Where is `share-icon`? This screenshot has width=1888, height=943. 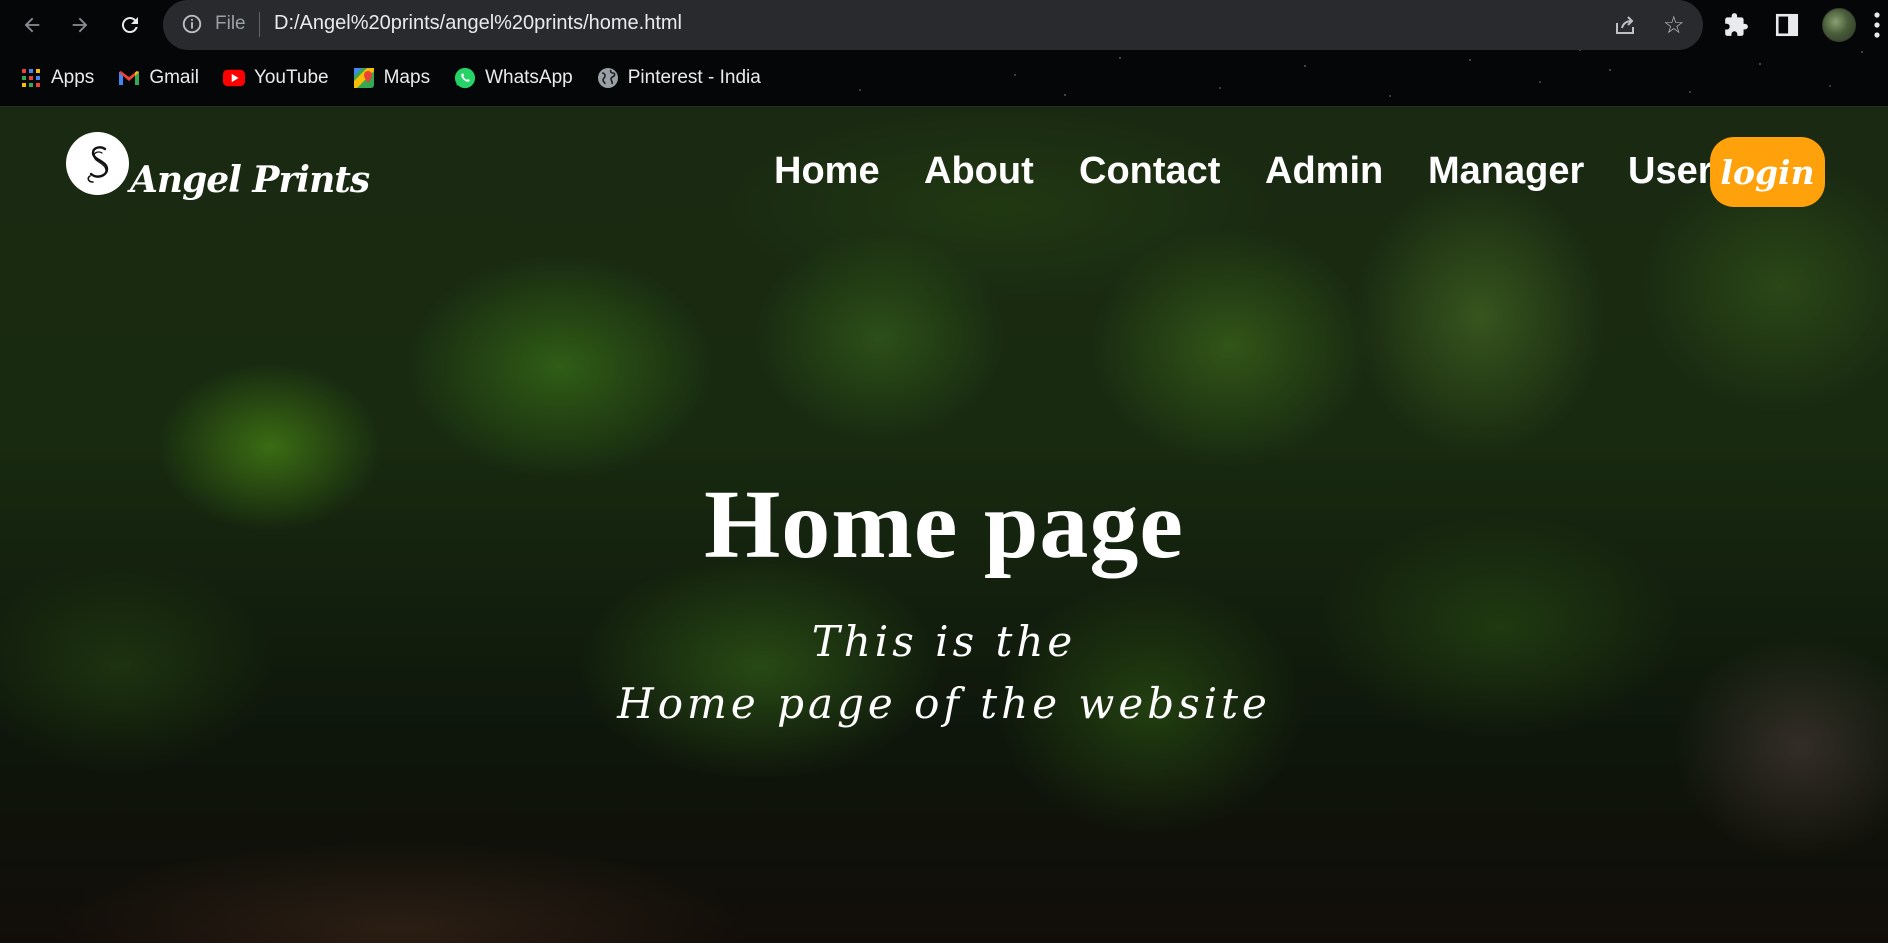
share-icon is located at coordinates (1625, 25).